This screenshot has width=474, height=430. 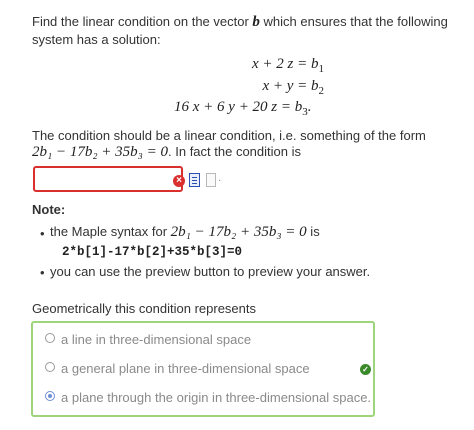 What do you see at coordinates (50, 338) in the screenshot?
I see `radio-line` at bounding box center [50, 338].